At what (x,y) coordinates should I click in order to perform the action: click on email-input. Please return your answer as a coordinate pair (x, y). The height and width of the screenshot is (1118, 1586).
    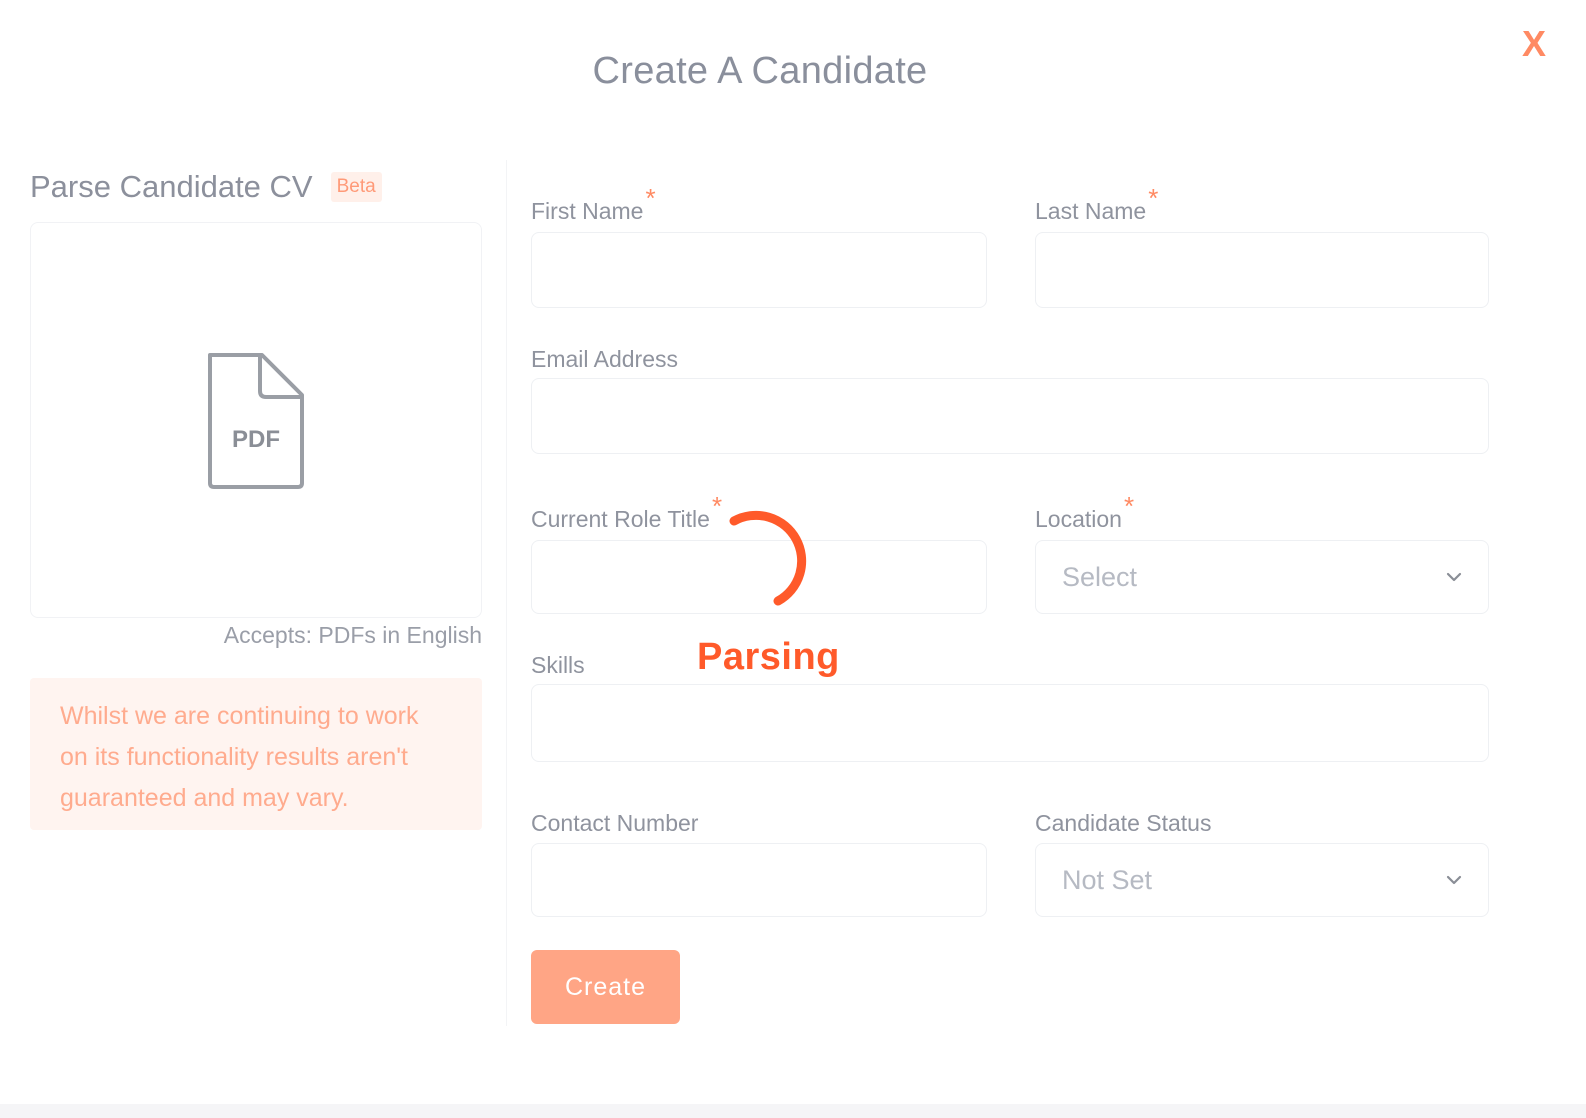
    Looking at the image, I should click on (1010, 416).